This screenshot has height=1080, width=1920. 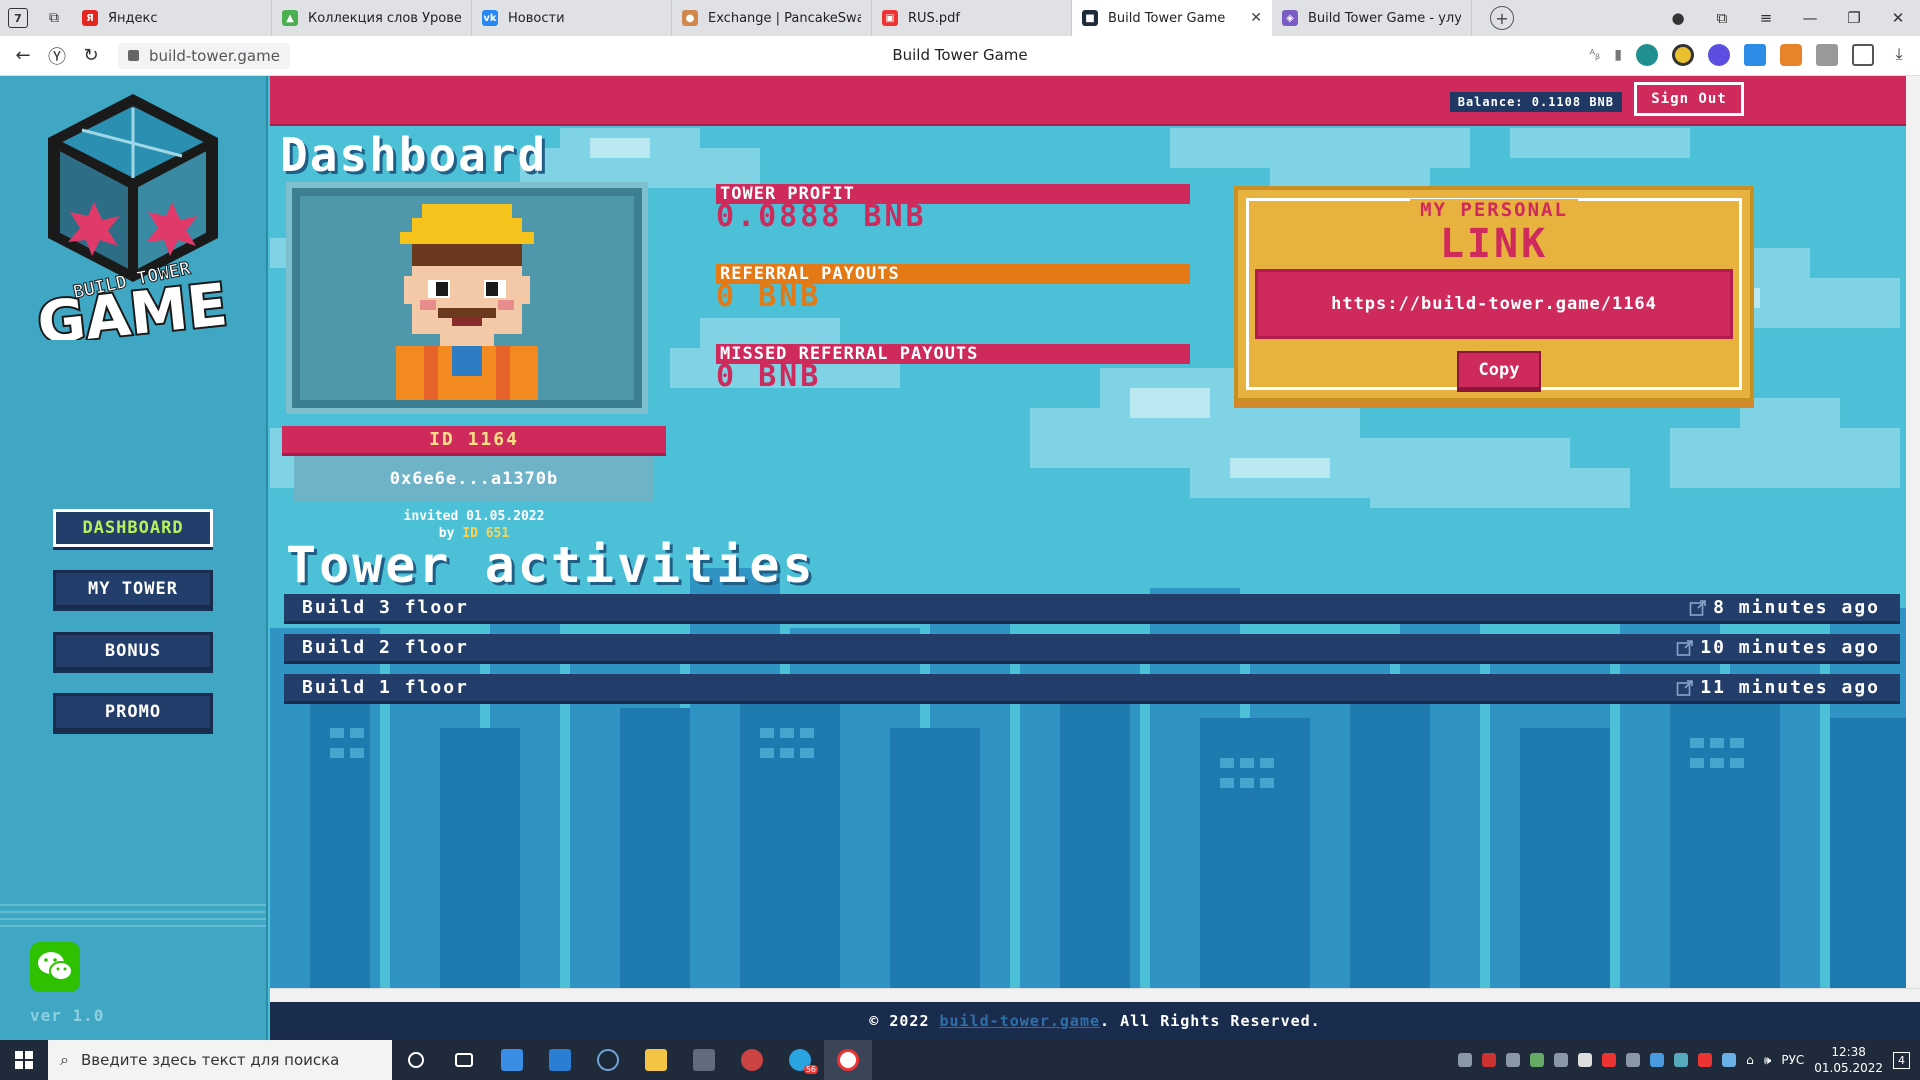 What do you see at coordinates (800, 1060) in the screenshot?
I see `telegram-icon: 56` at bounding box center [800, 1060].